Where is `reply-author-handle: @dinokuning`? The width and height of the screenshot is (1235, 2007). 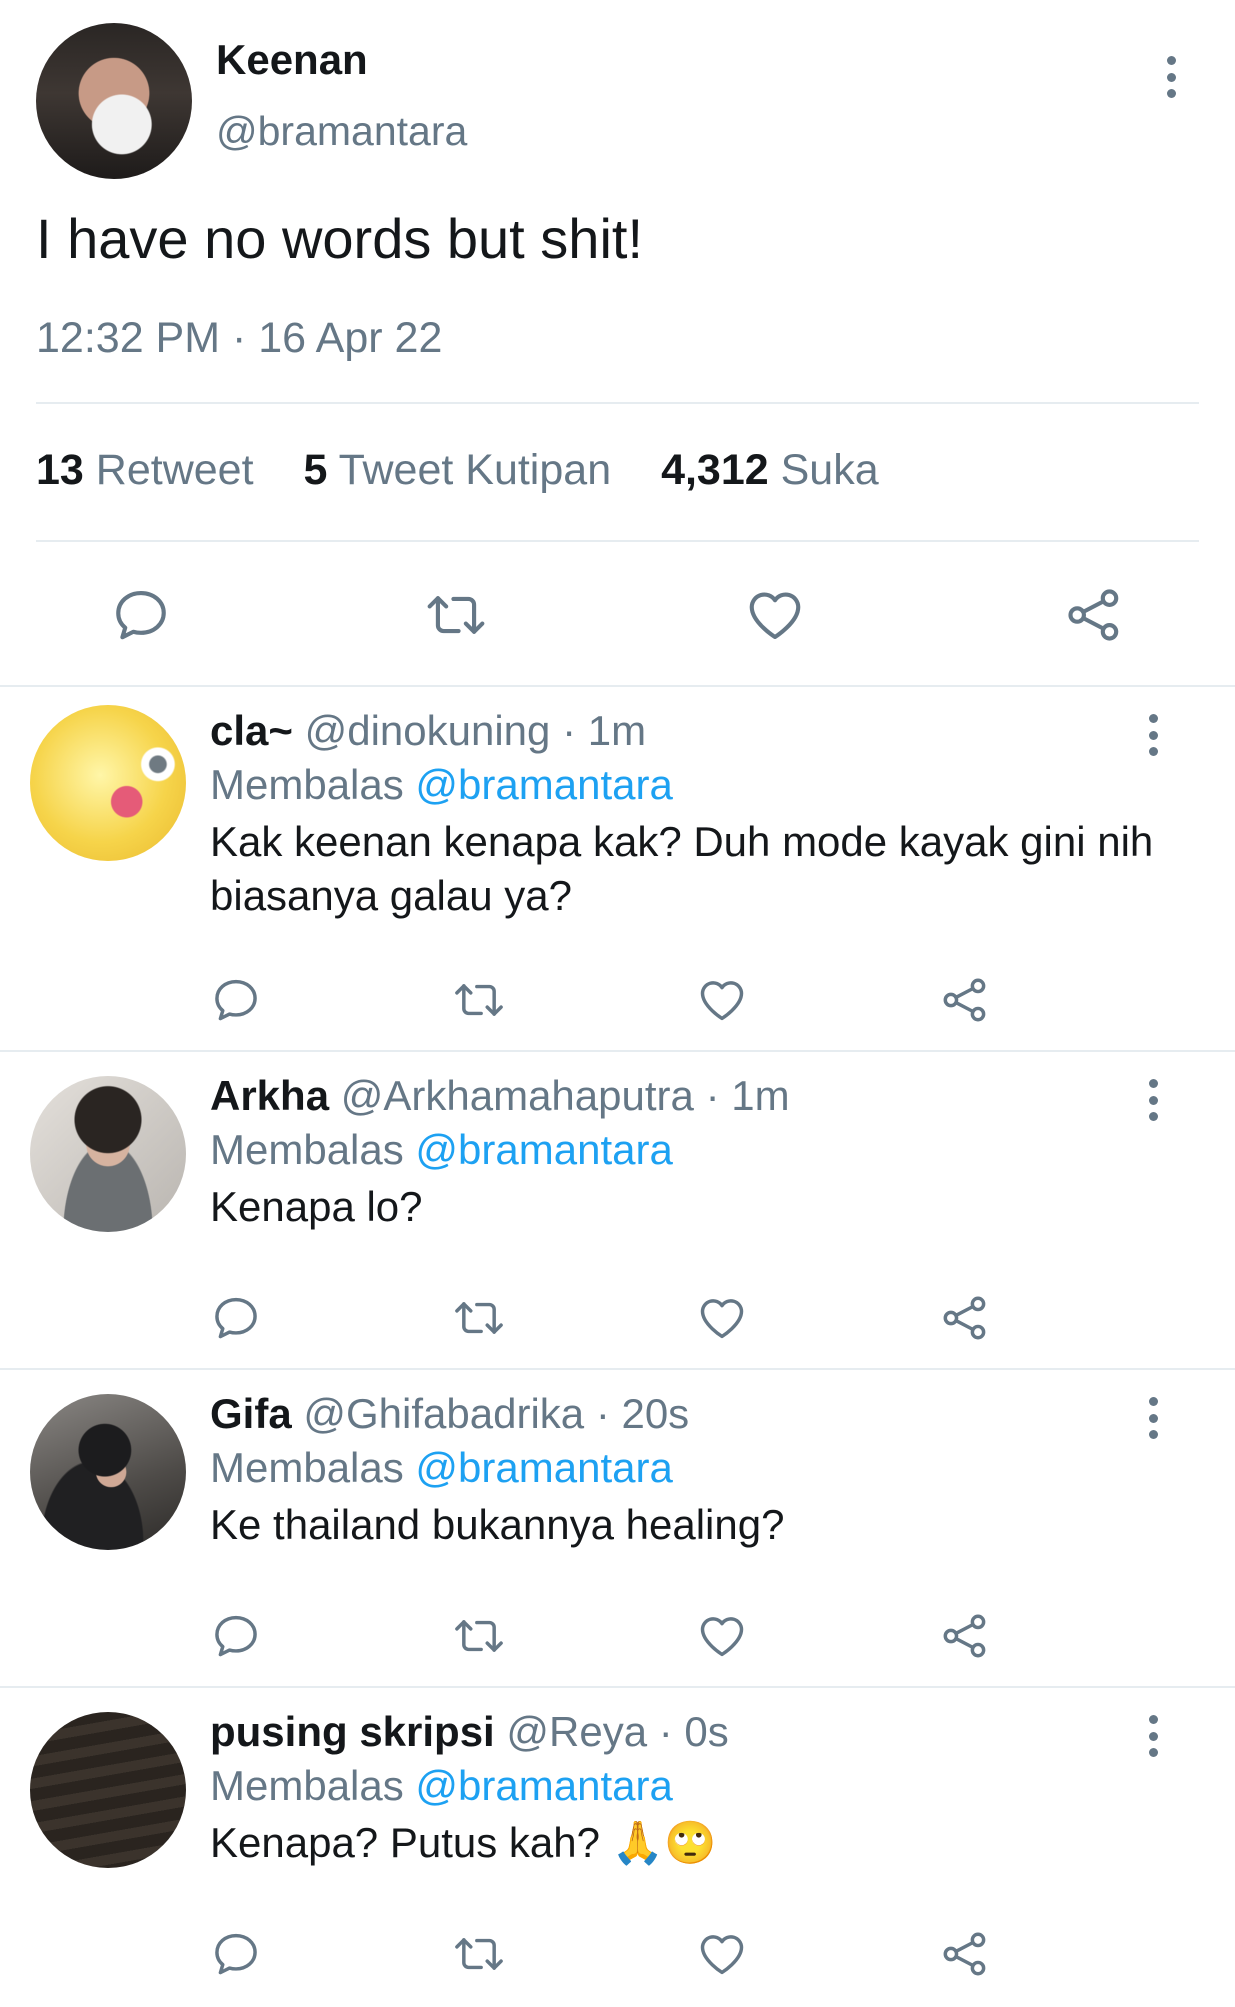 reply-author-handle: @dinokuning is located at coordinates (428, 730).